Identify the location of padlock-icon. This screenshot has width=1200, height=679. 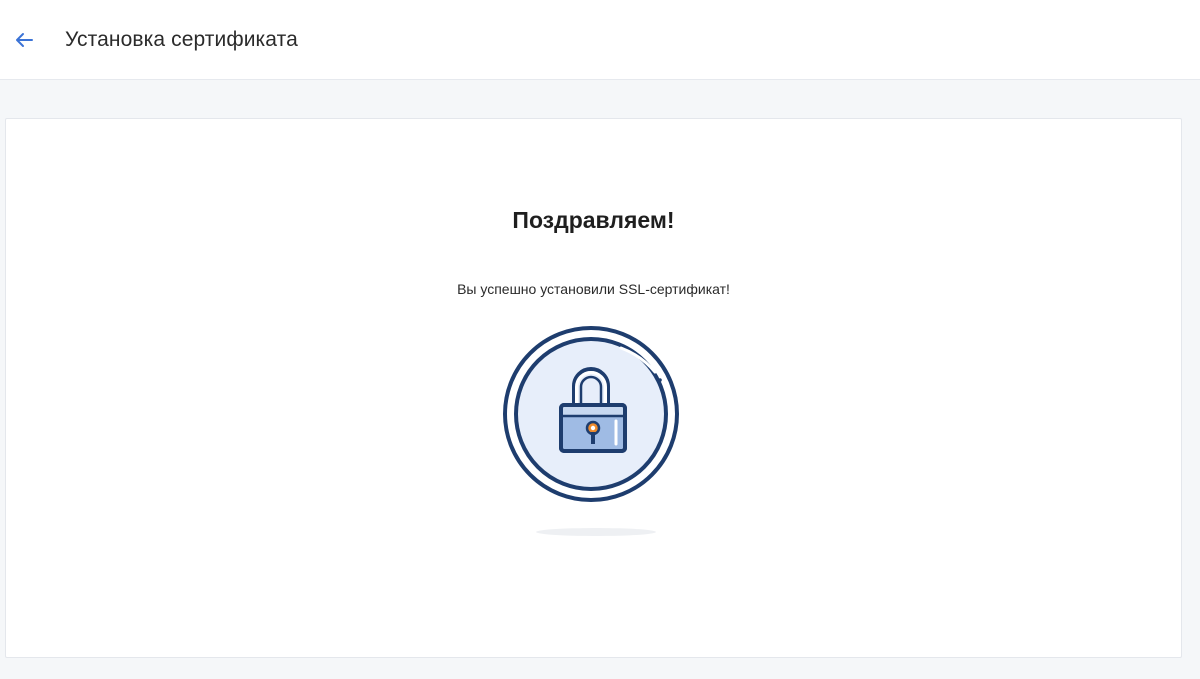
(591, 431).